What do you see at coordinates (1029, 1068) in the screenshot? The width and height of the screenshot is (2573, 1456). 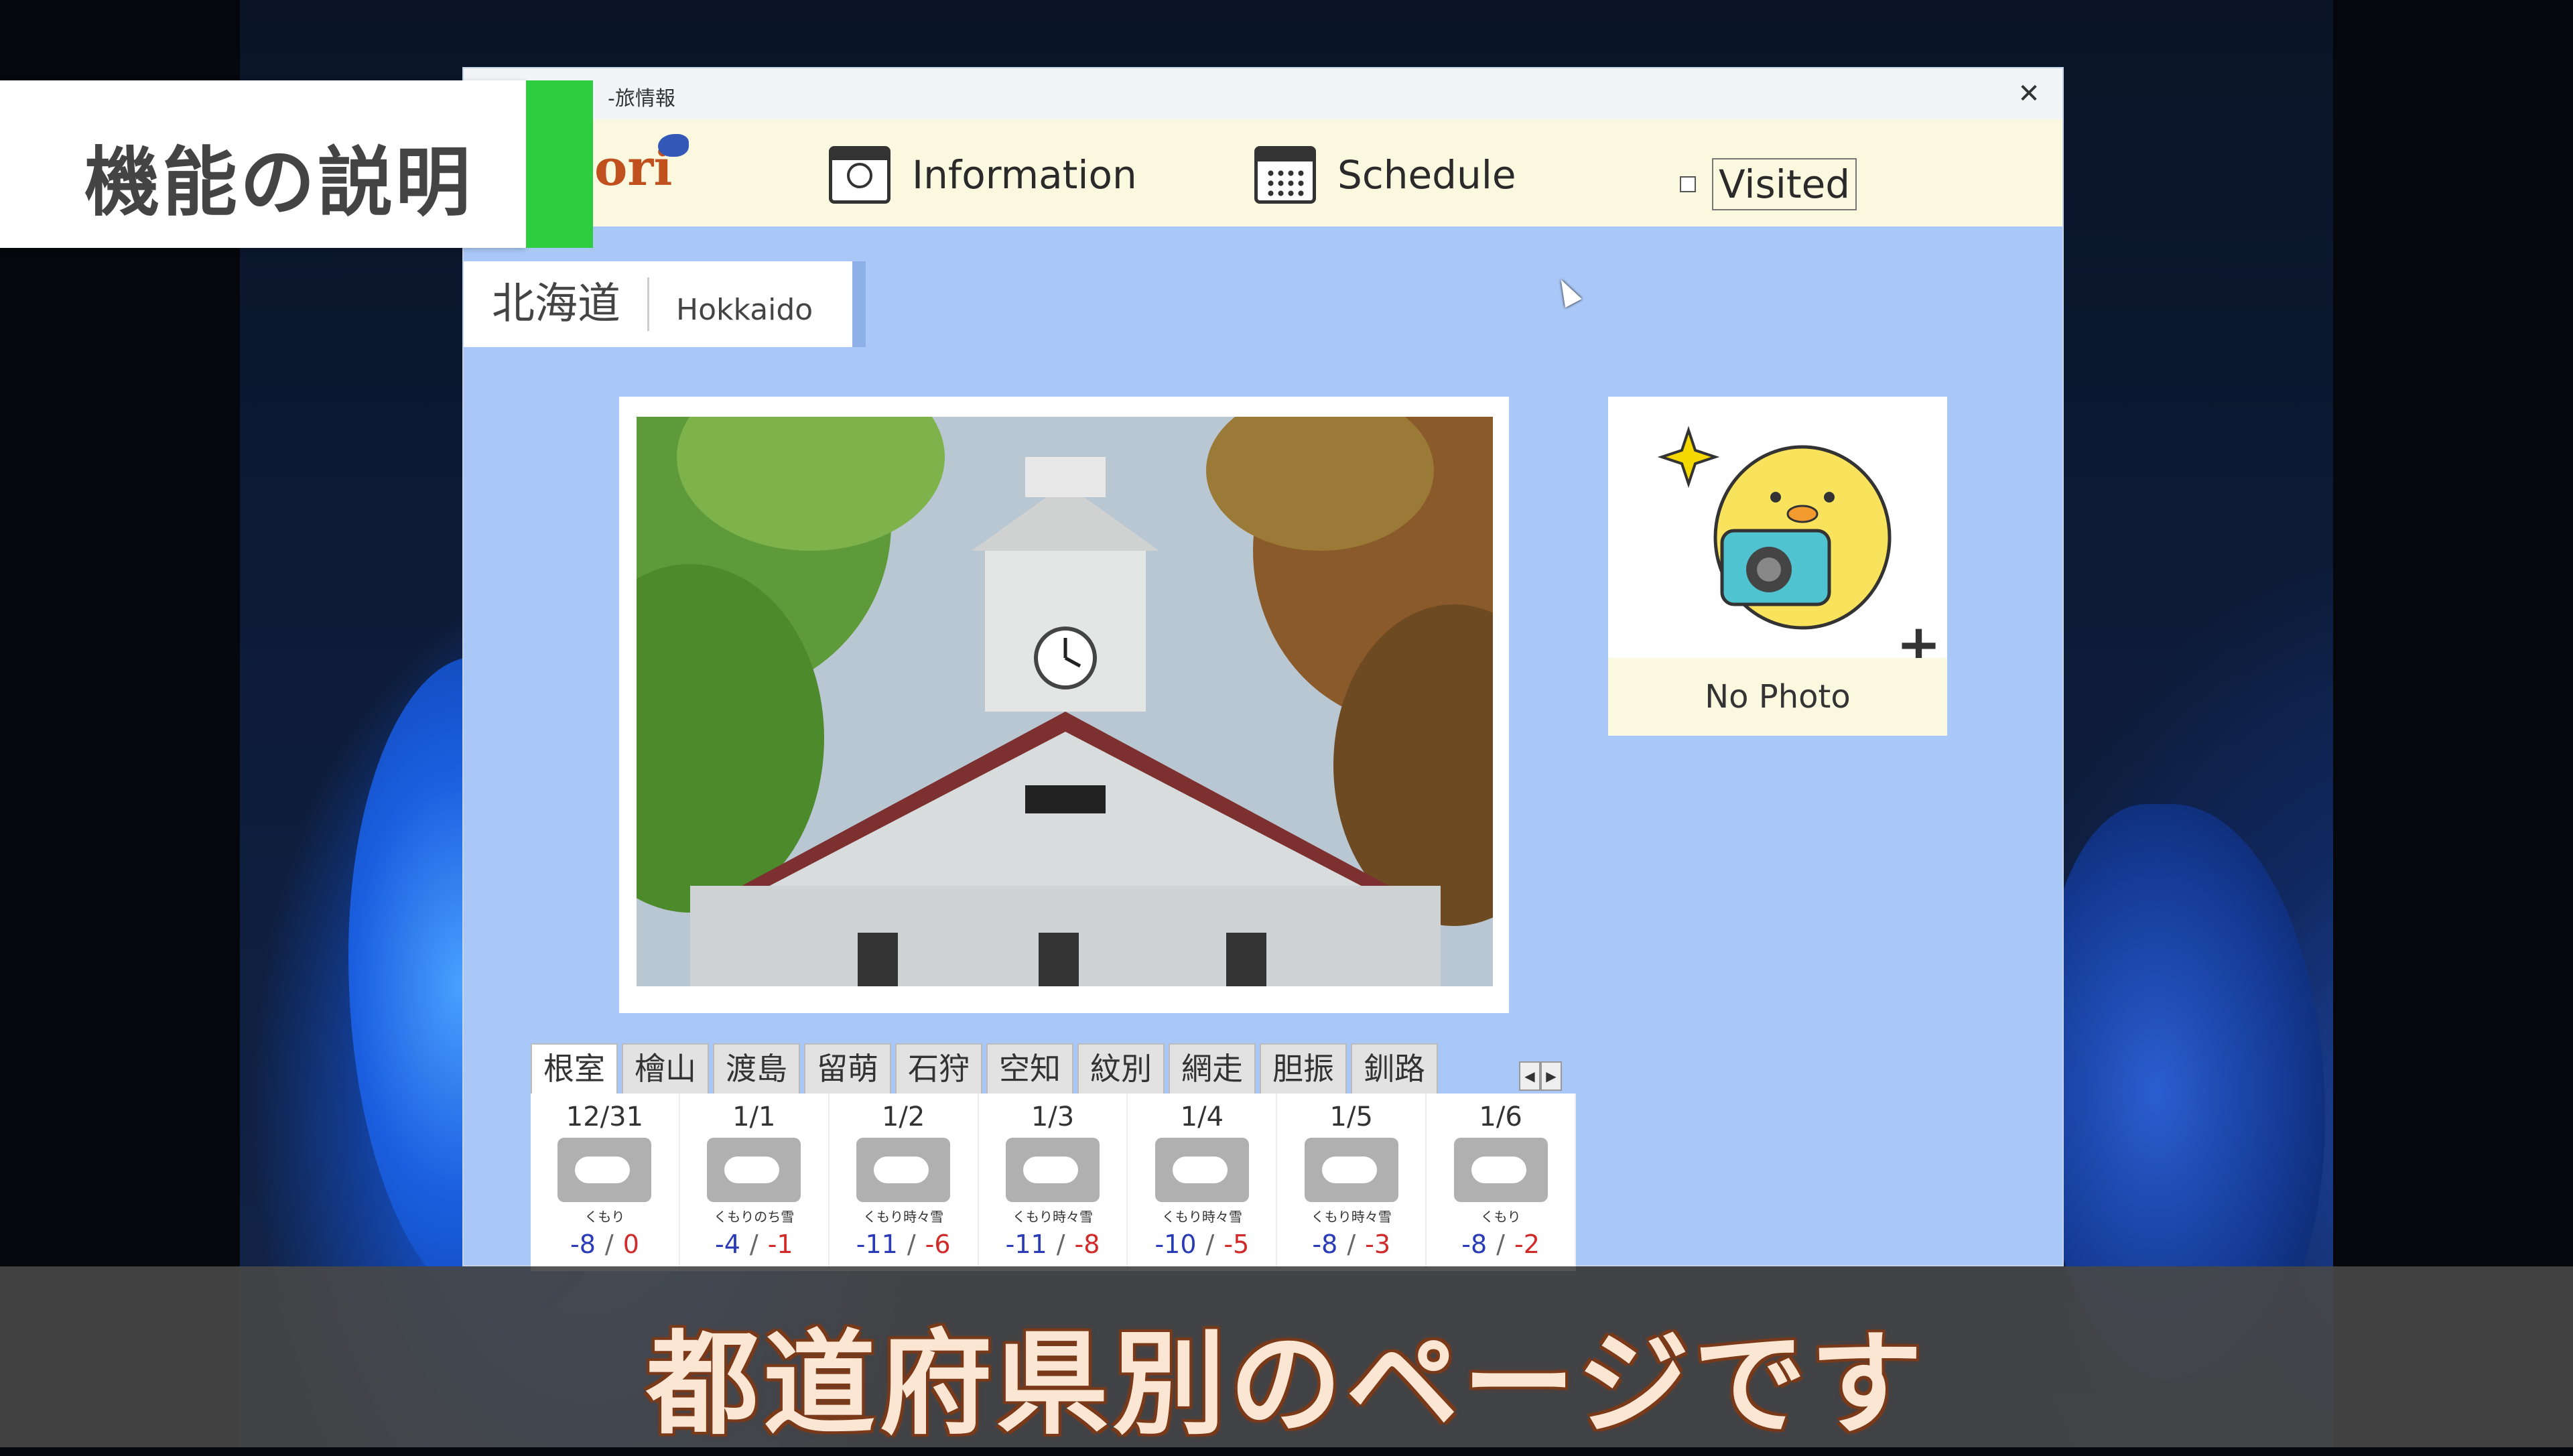 I see `region-tab: 空知` at bounding box center [1029, 1068].